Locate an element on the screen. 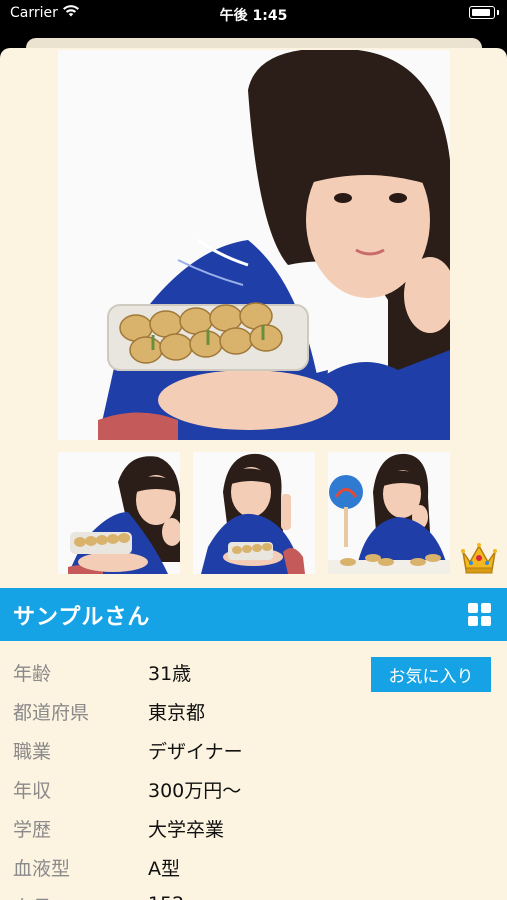 Image resolution: width=507 pixels, height=900 pixels. row-value: 31歳 is located at coordinates (170, 674).